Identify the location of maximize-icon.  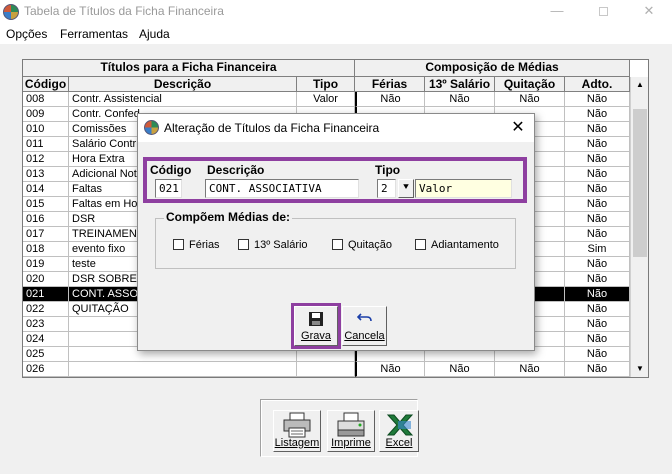
(603, 12).